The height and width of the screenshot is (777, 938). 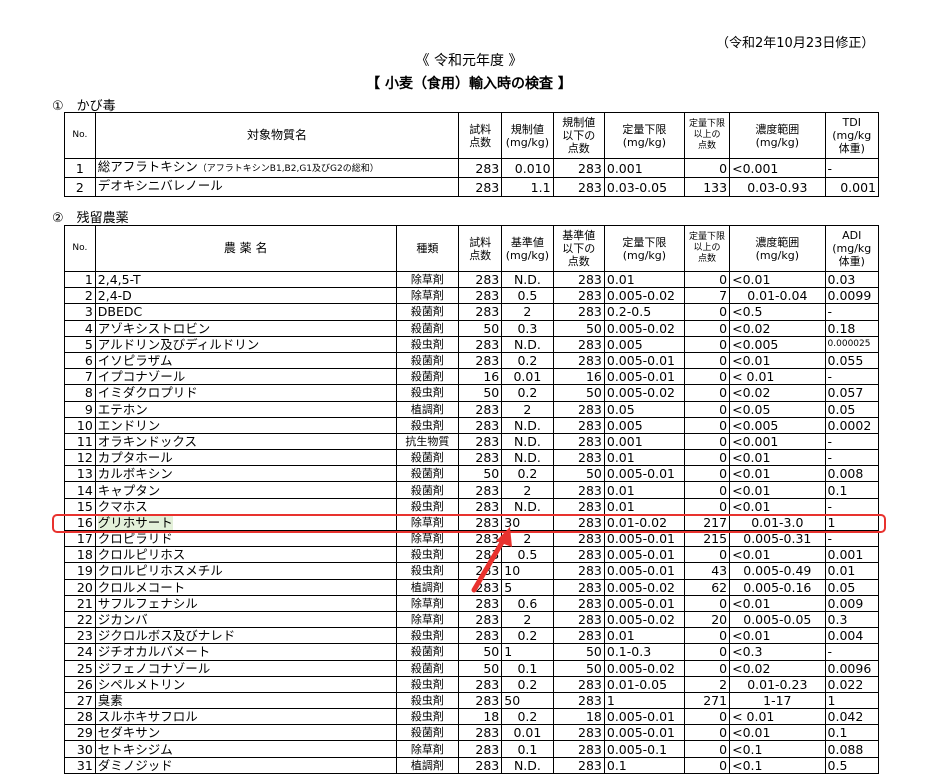 I want to click on table-row: 27 臭素 殺虫剤 283 50 283 1 271 1-17 1, so click(x=472, y=700).